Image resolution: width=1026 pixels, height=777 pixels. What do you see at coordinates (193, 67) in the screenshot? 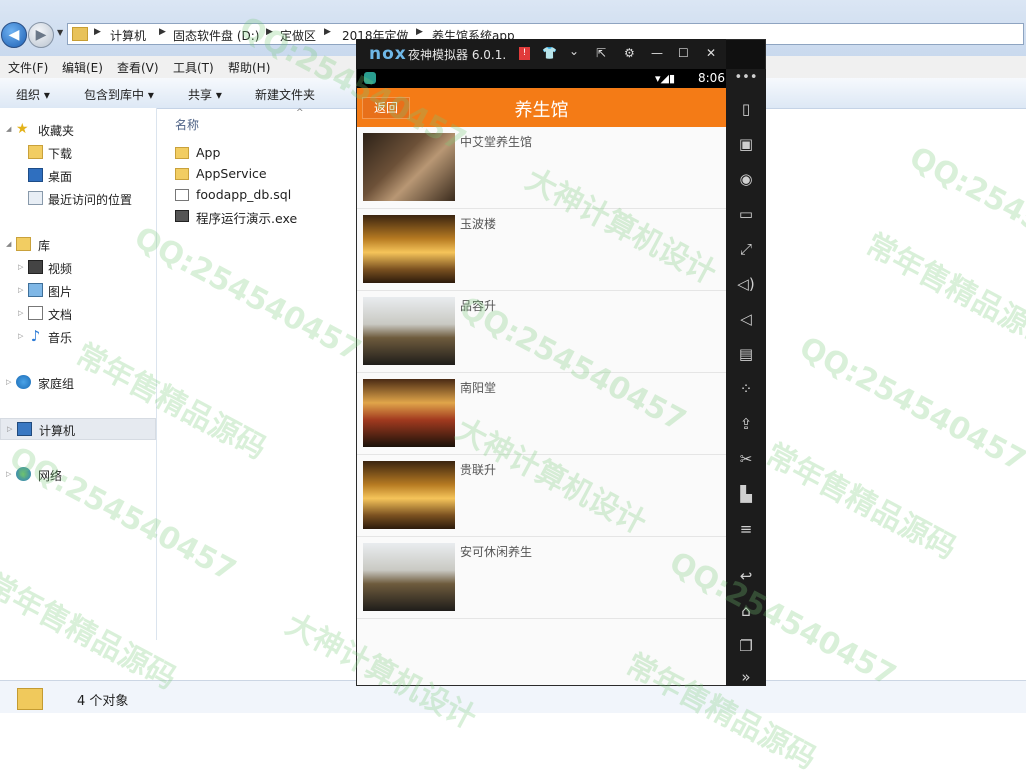
I see `menu-tools: 工具(T)` at bounding box center [193, 67].